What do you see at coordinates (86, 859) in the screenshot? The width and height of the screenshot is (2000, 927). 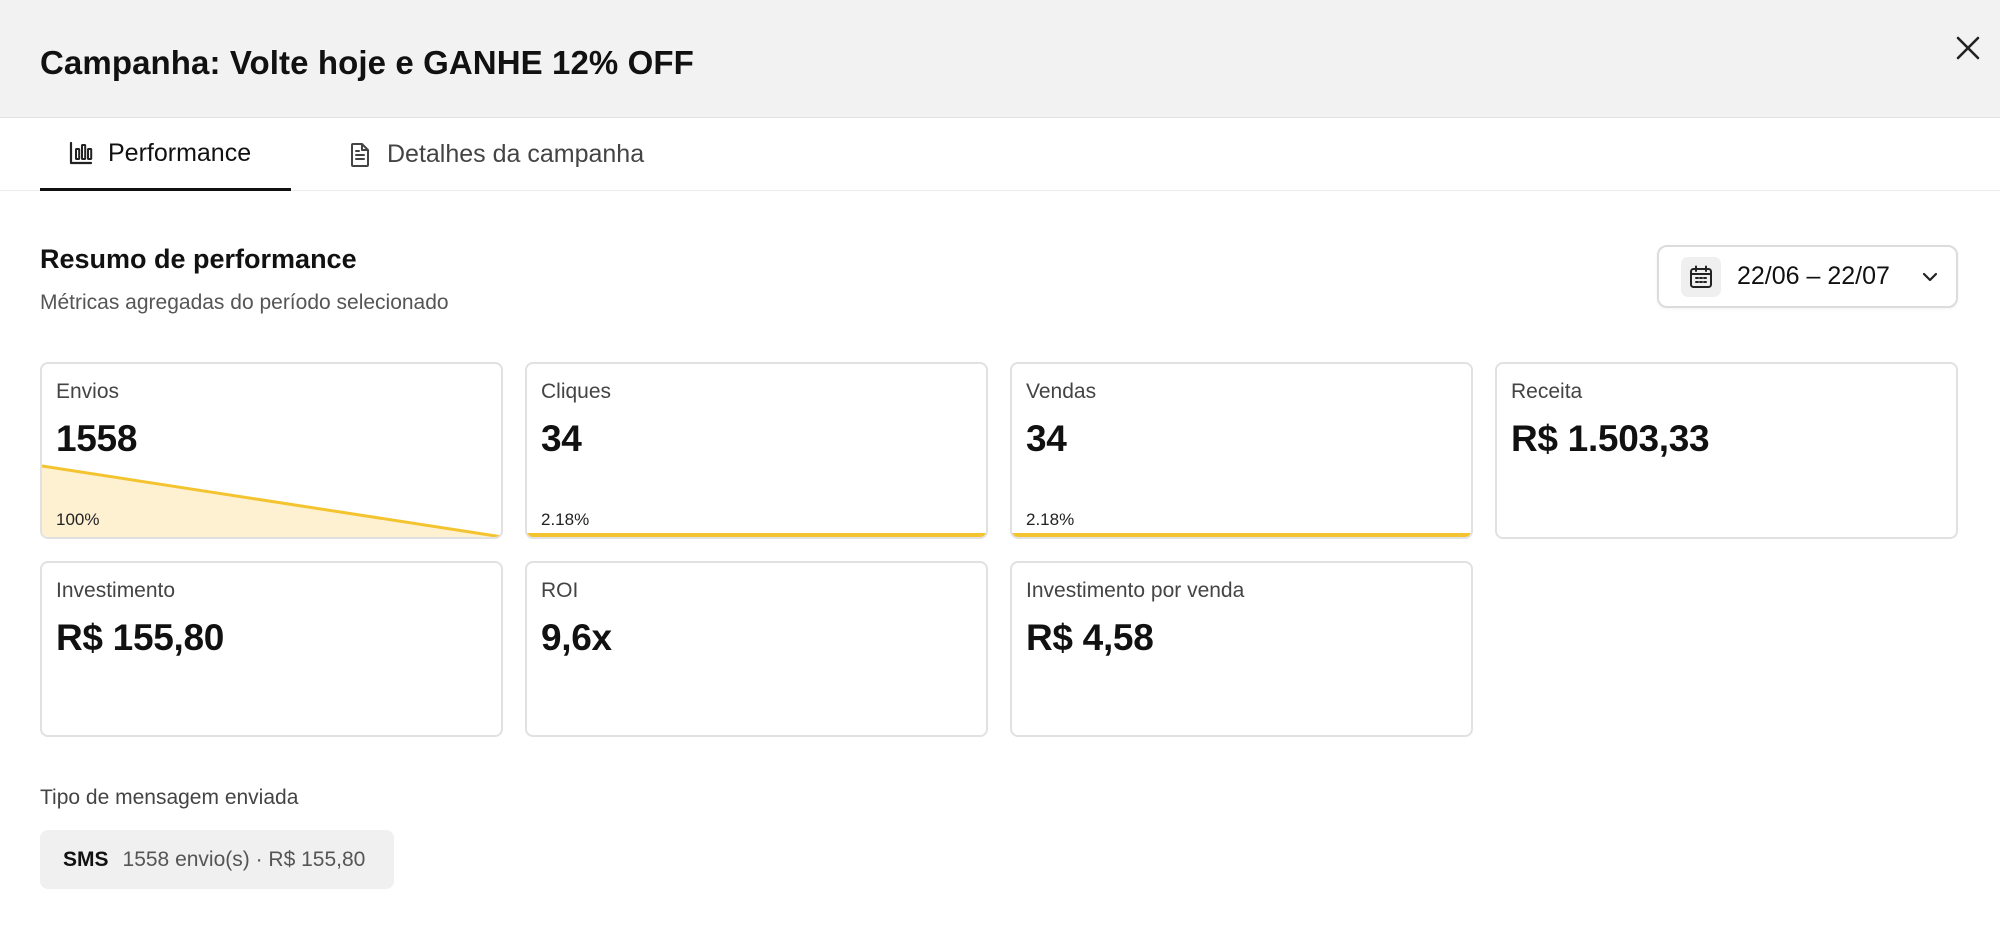 I see `message-type-name: SMS` at bounding box center [86, 859].